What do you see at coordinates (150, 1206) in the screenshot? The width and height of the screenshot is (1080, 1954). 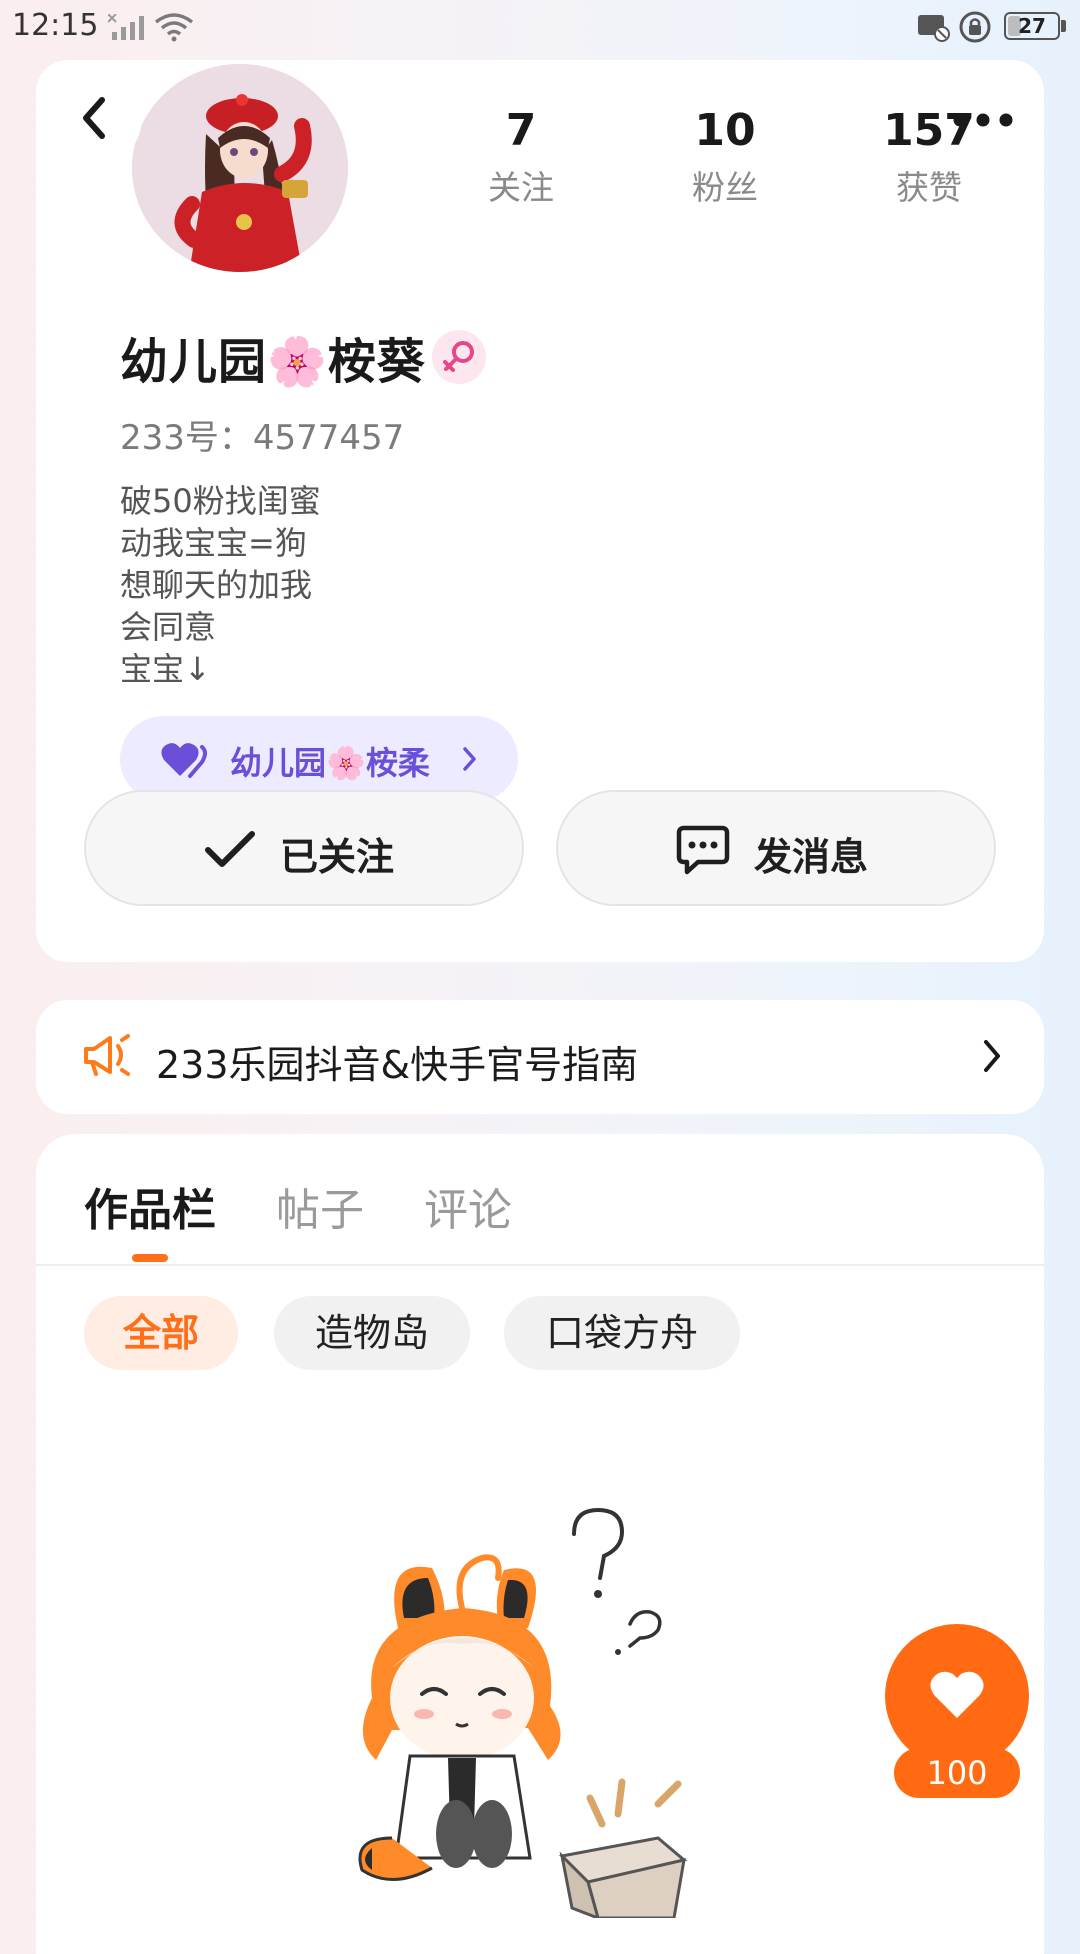 I see `tab-works: 作品栏` at bounding box center [150, 1206].